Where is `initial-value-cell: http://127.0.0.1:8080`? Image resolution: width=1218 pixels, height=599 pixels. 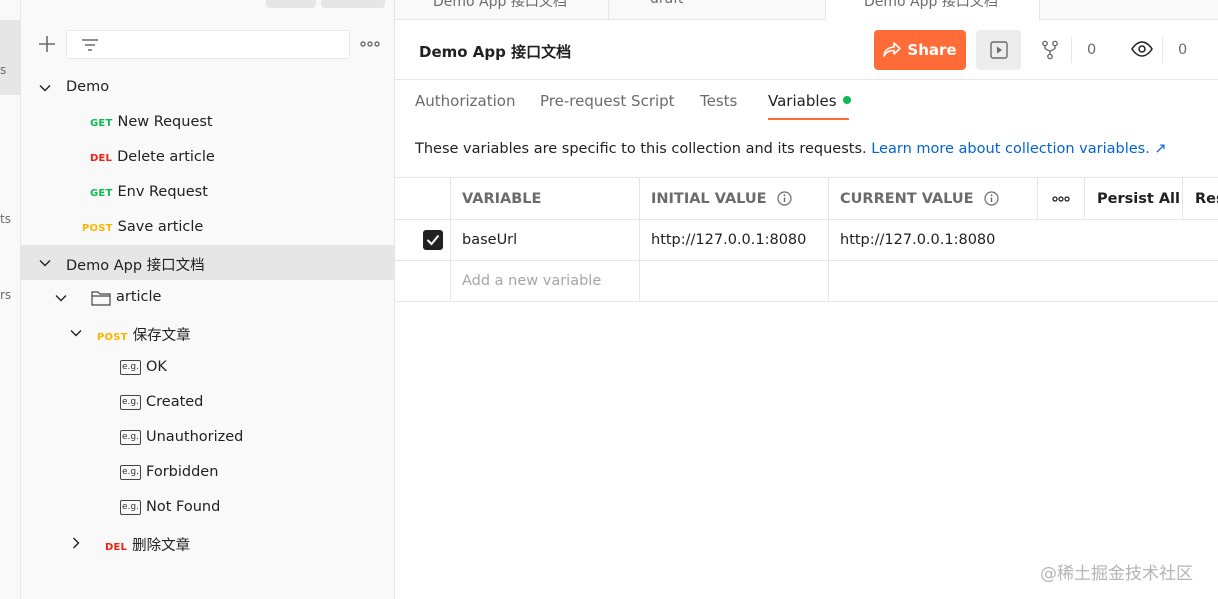
initial-value-cell: http://127.0.0.1:8080 is located at coordinates (734, 240).